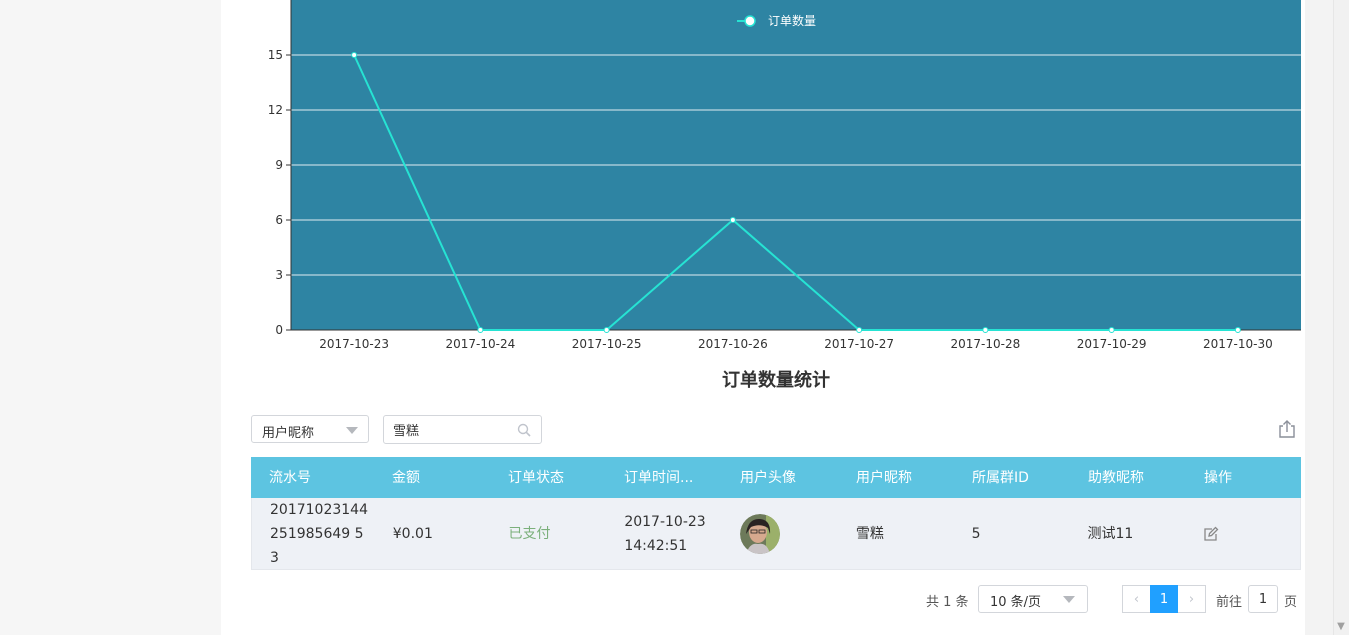  What do you see at coordinates (1243, 478) in the screenshot?
I see `header-actions: 操作` at bounding box center [1243, 478].